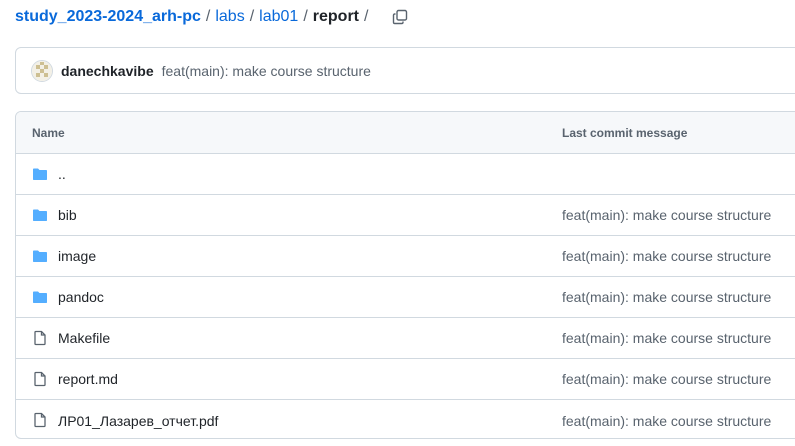 This screenshot has height=446, width=795. I want to click on table-row: image feat(main): make course structure, so click(405, 256).